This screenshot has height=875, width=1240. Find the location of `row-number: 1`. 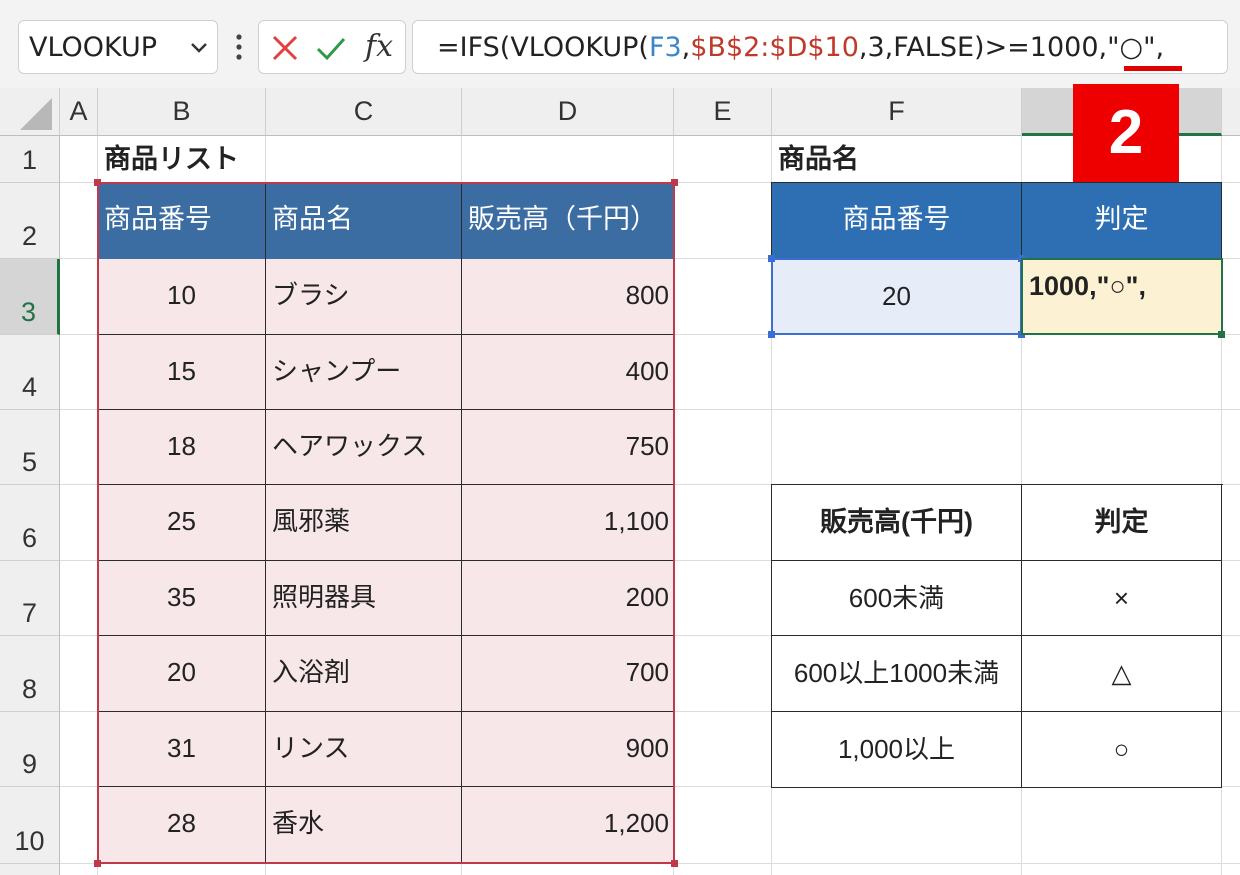

row-number: 1 is located at coordinates (29, 160).